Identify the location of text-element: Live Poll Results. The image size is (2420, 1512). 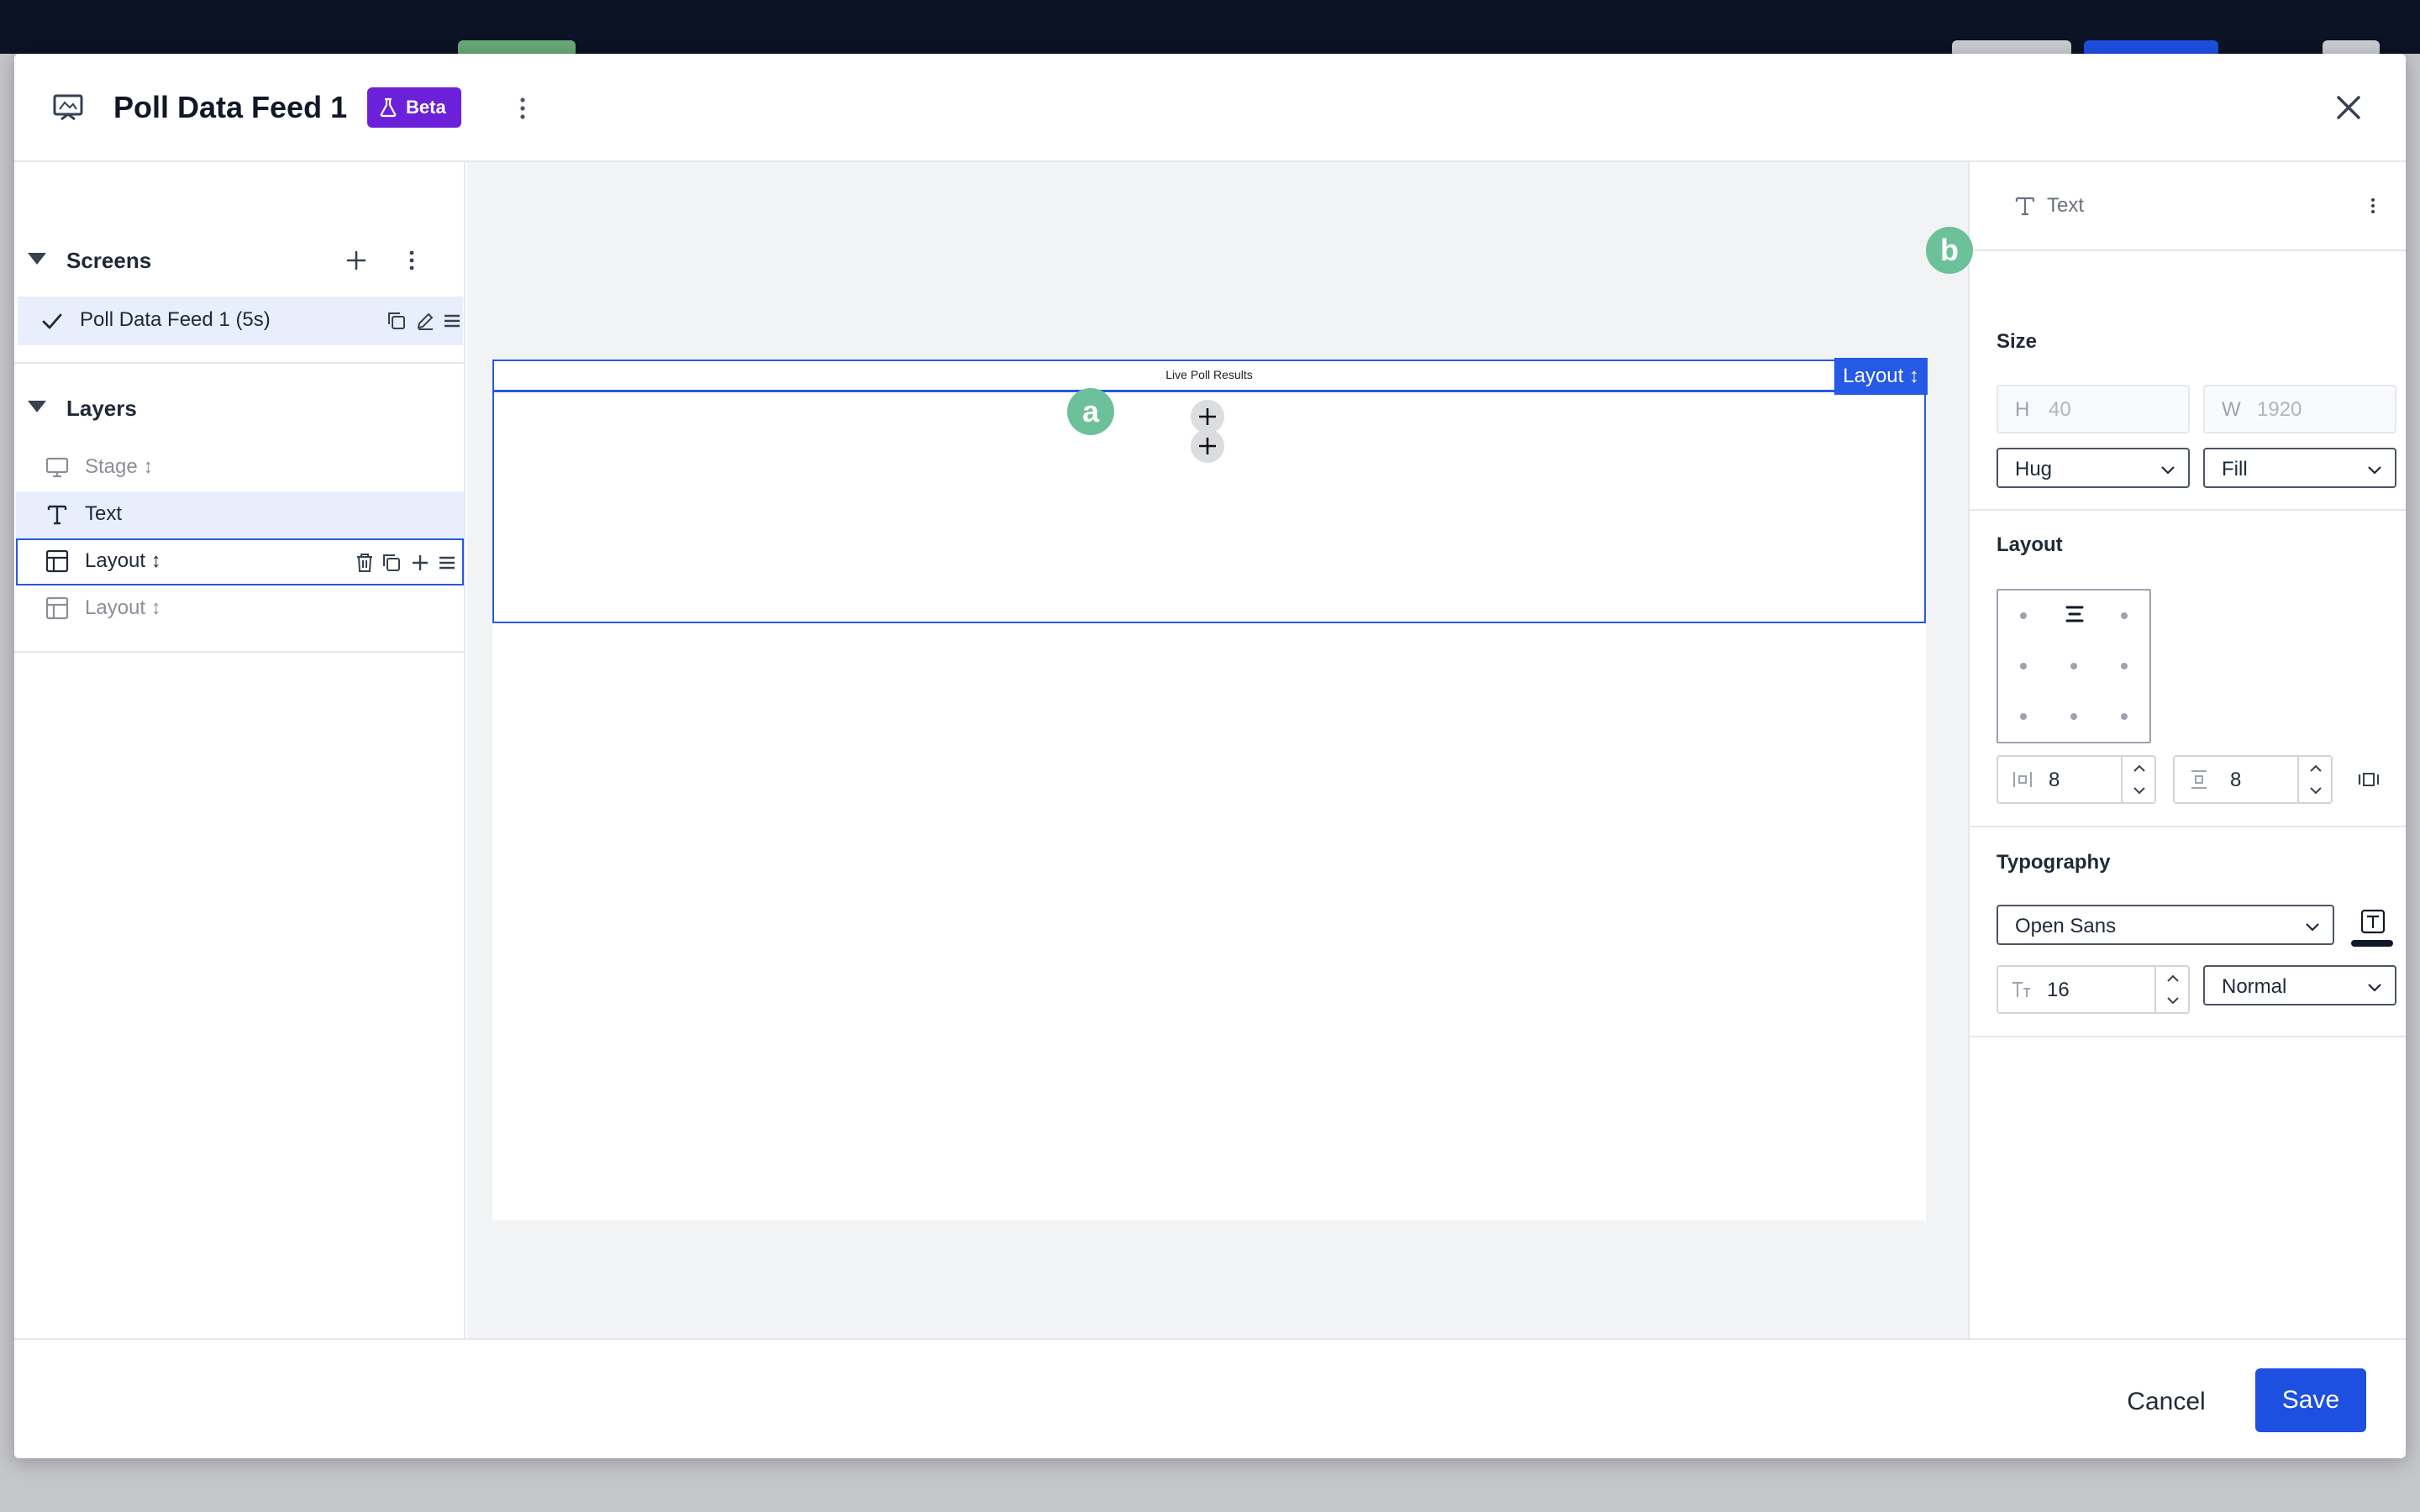
(1209, 376).